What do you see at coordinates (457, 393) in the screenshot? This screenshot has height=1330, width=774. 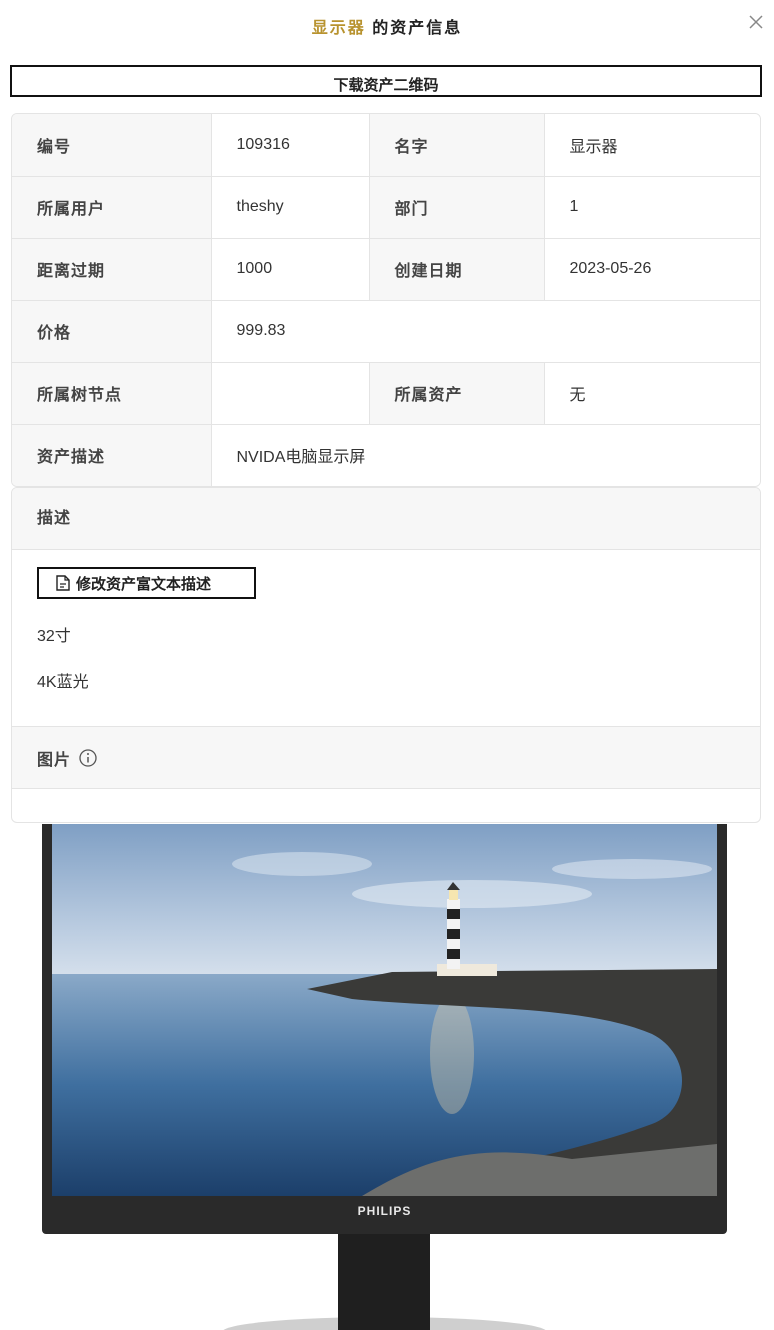 I see `parent-asset-label: 所属资产` at bounding box center [457, 393].